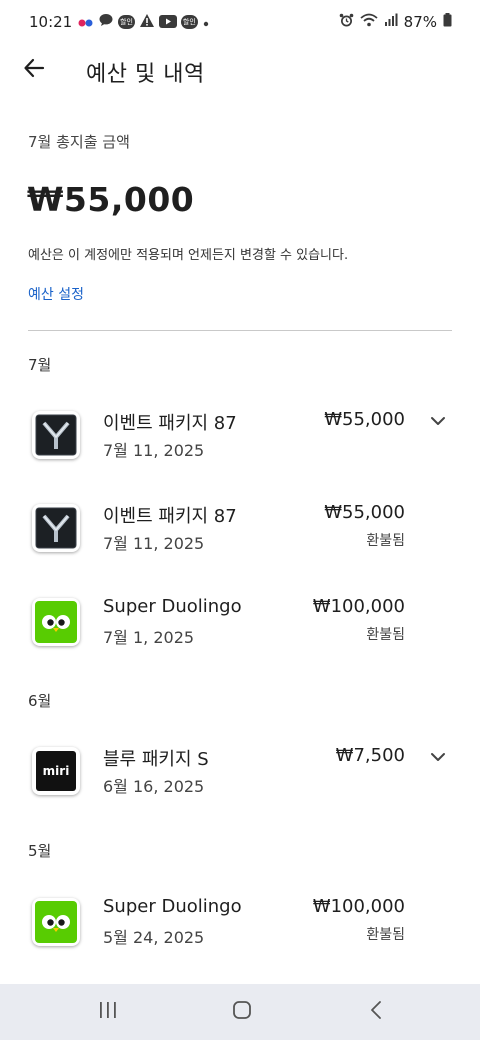 The image size is (480, 1040). What do you see at coordinates (86, 22) in the screenshot?
I see `dots-app-icon` at bounding box center [86, 22].